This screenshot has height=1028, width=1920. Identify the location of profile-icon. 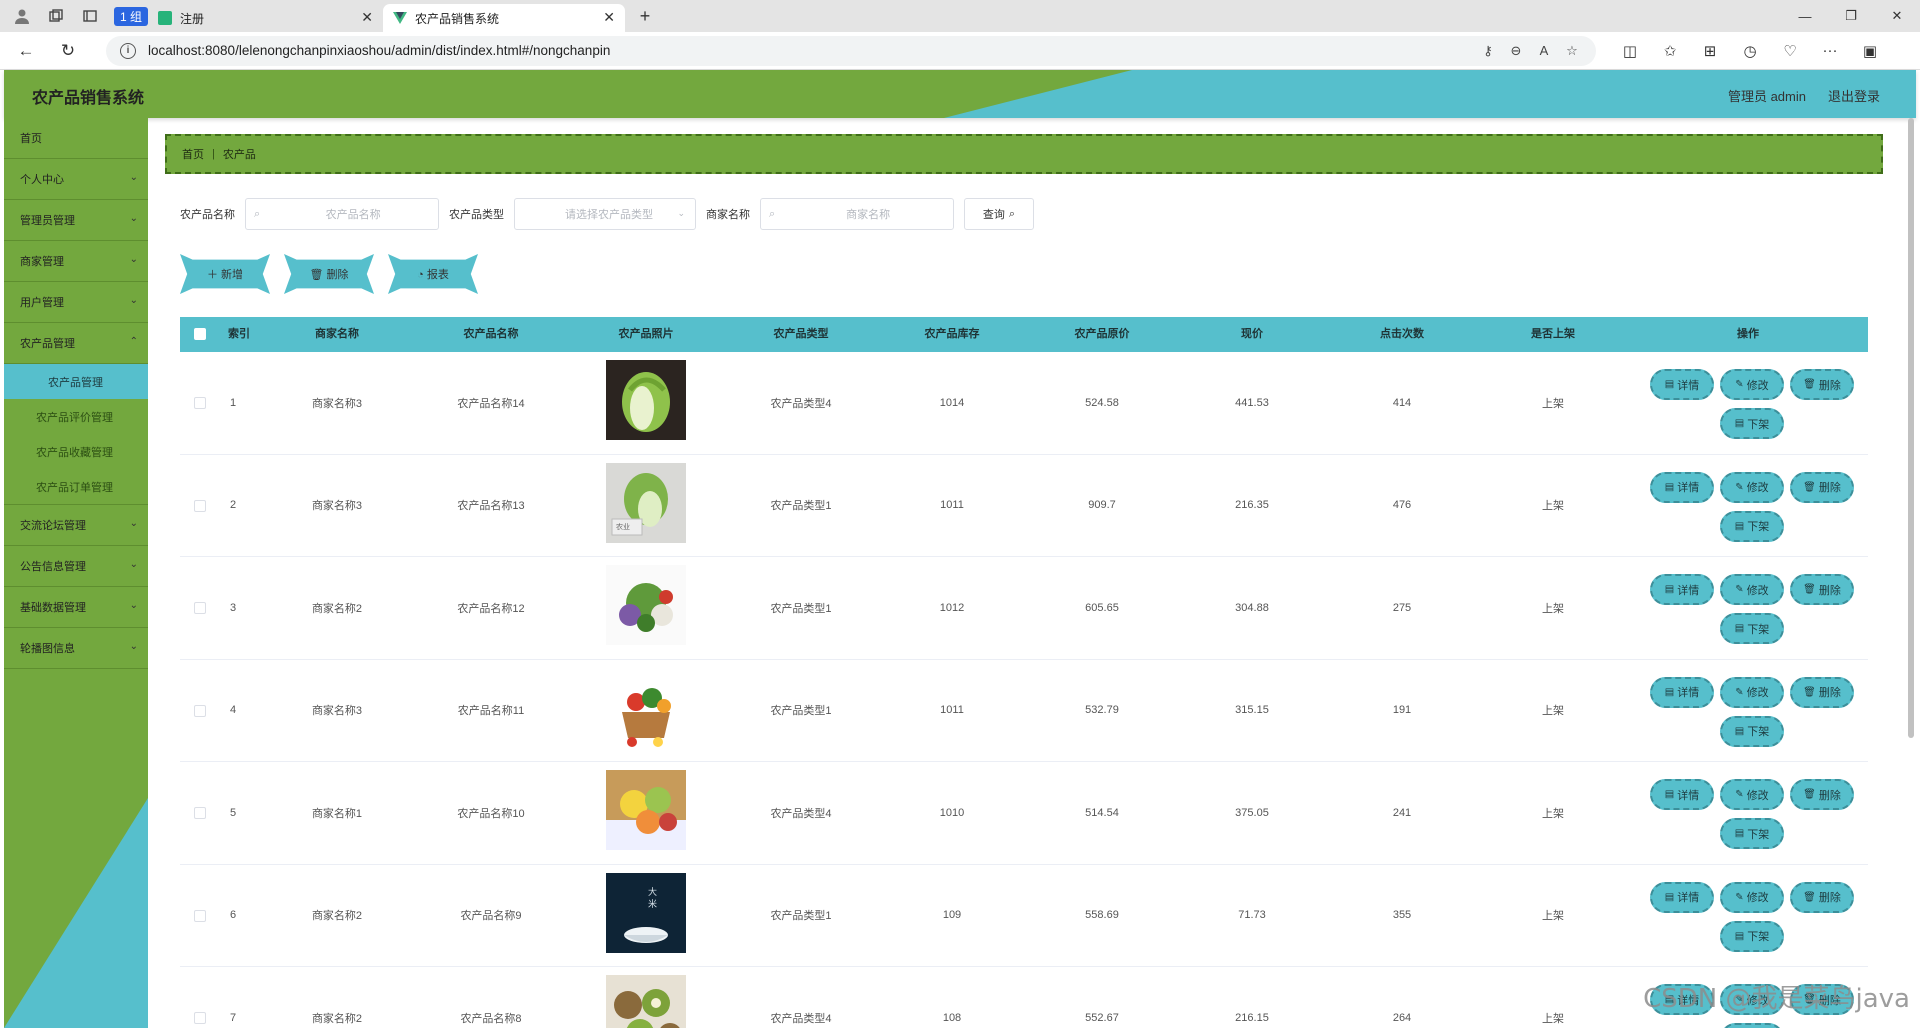
(22, 16).